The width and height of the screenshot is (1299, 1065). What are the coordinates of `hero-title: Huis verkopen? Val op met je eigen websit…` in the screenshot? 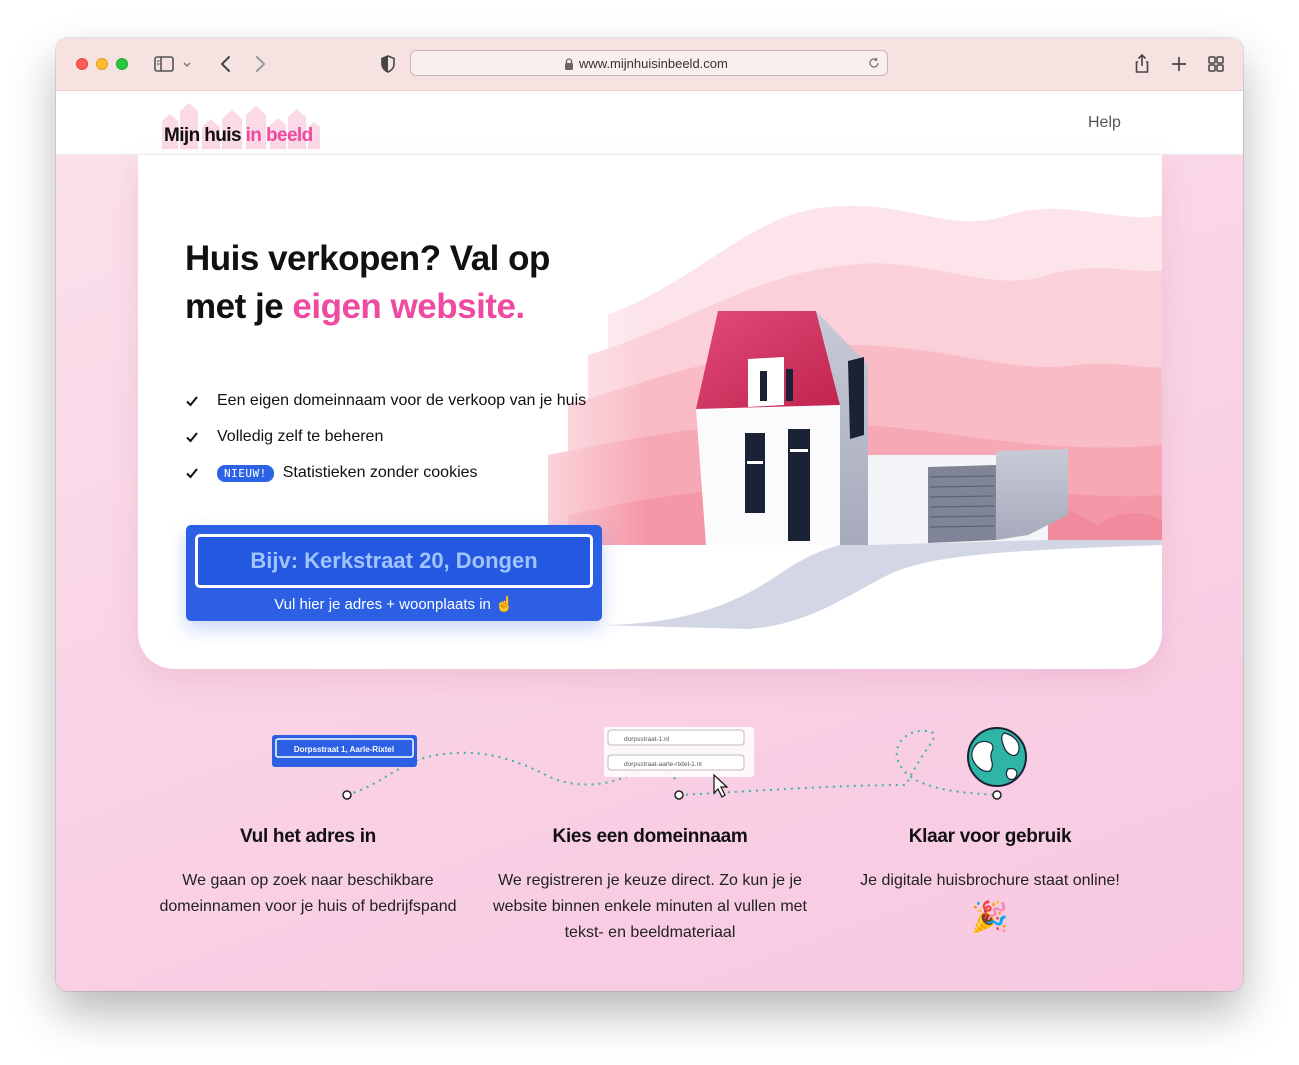 It's located at (395, 283).